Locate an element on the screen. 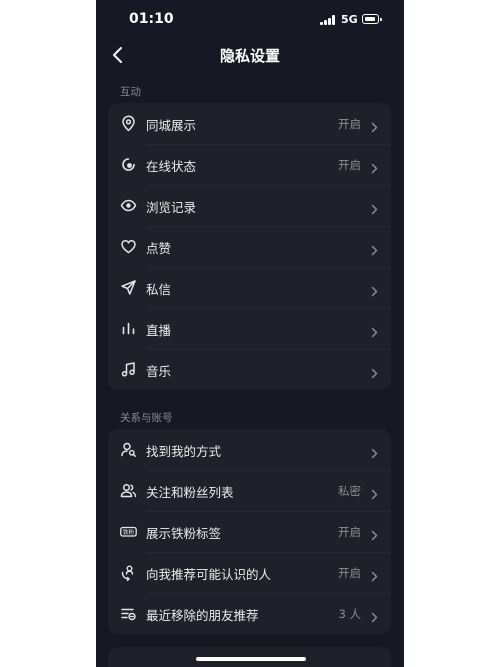 This screenshot has height=667, width=500. status-time: 01:10 is located at coordinates (151, 19).